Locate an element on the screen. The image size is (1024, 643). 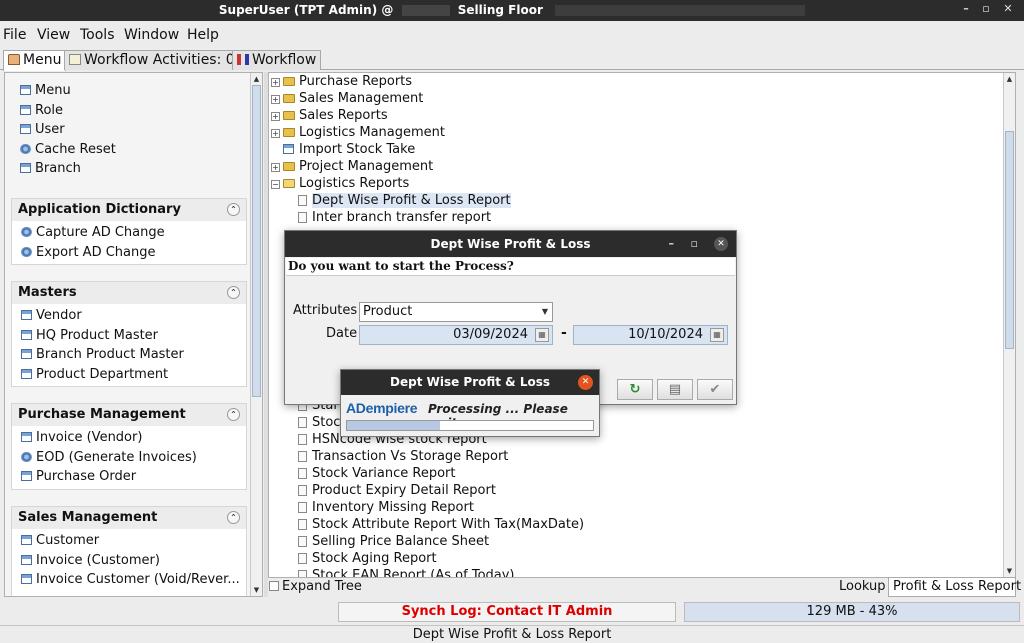
tree-node-inventory-missing: Inventory Missing Report is located at coordinates (386, 508).